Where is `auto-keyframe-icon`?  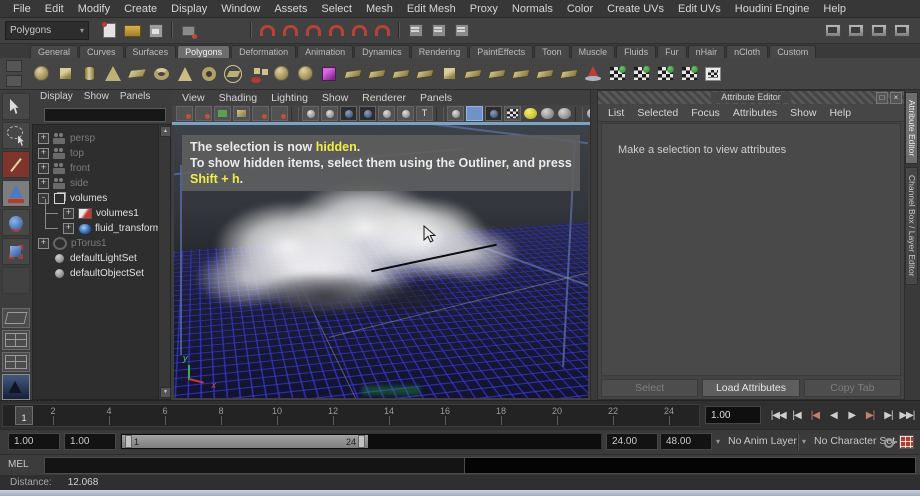 auto-keyframe-icon is located at coordinates (906, 442).